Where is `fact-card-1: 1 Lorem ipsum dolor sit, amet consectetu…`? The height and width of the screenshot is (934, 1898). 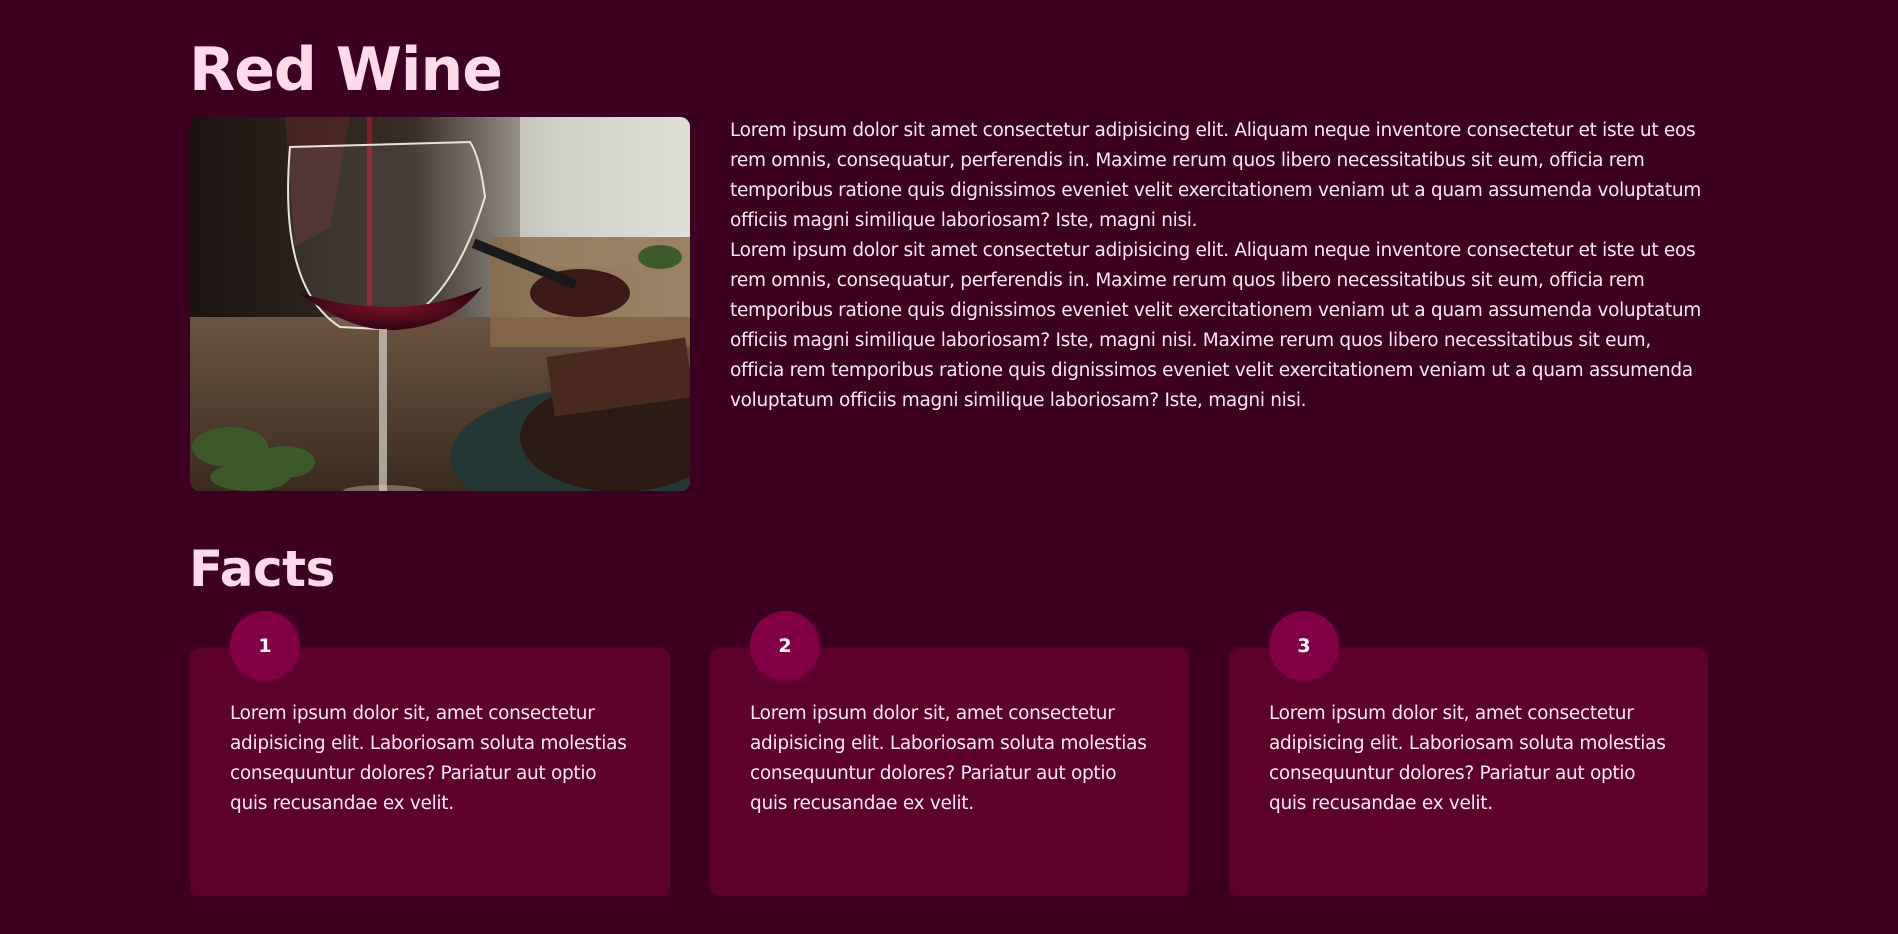
fact-card-1: 1 Lorem ipsum dolor sit, amet consectetu… is located at coordinates (430, 753).